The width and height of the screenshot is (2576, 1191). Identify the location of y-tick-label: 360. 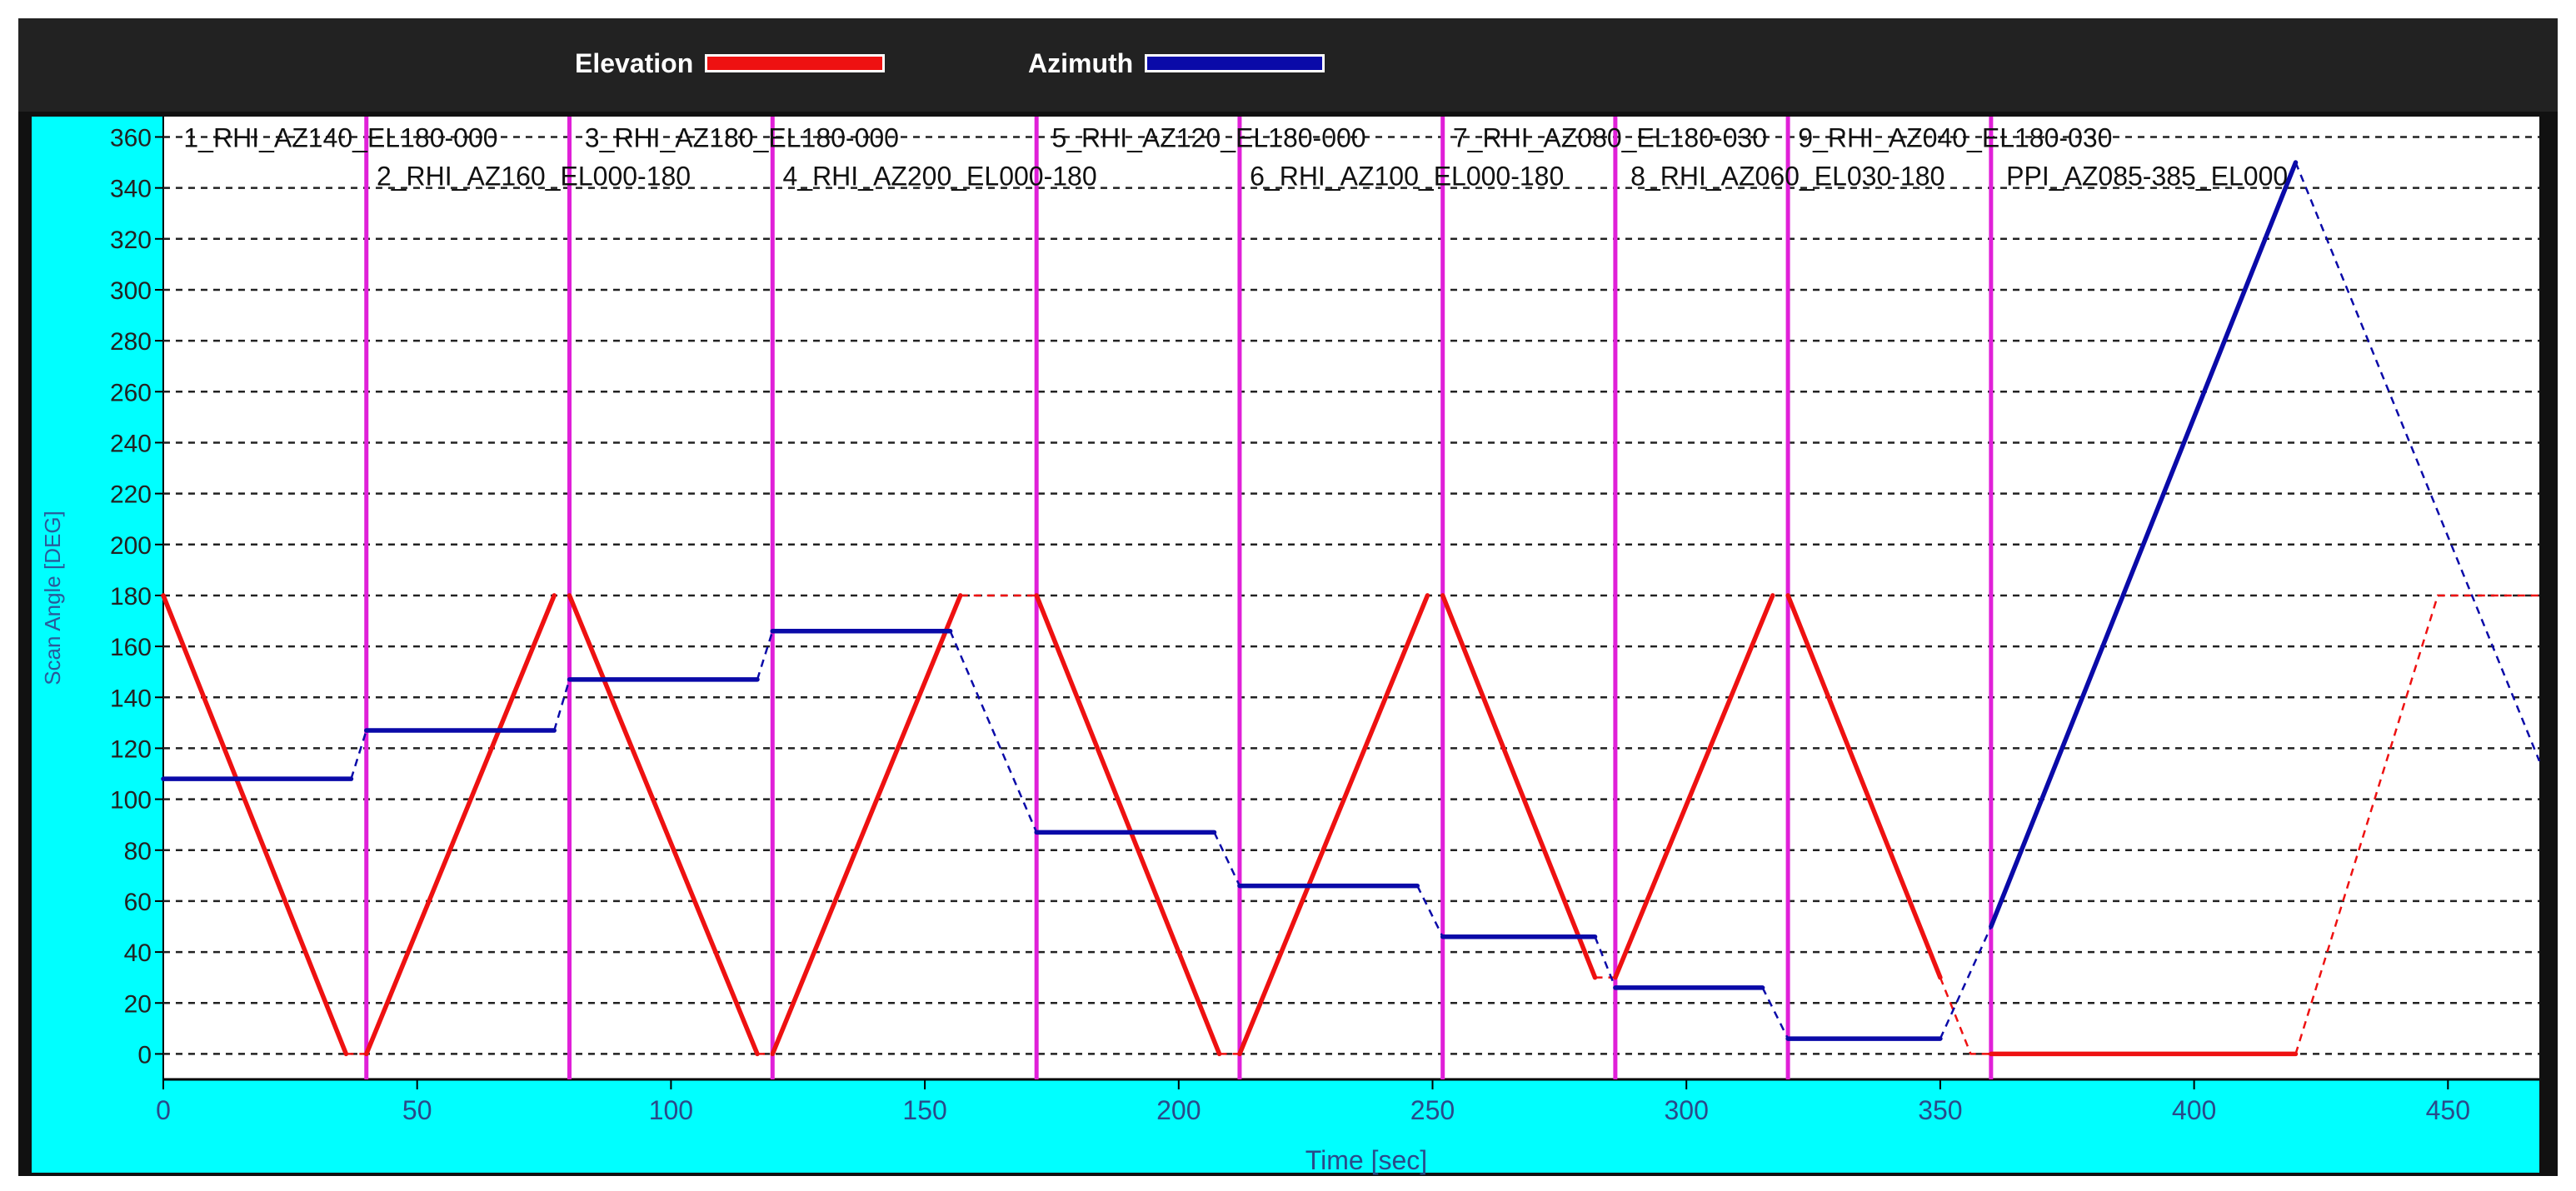
(131, 138).